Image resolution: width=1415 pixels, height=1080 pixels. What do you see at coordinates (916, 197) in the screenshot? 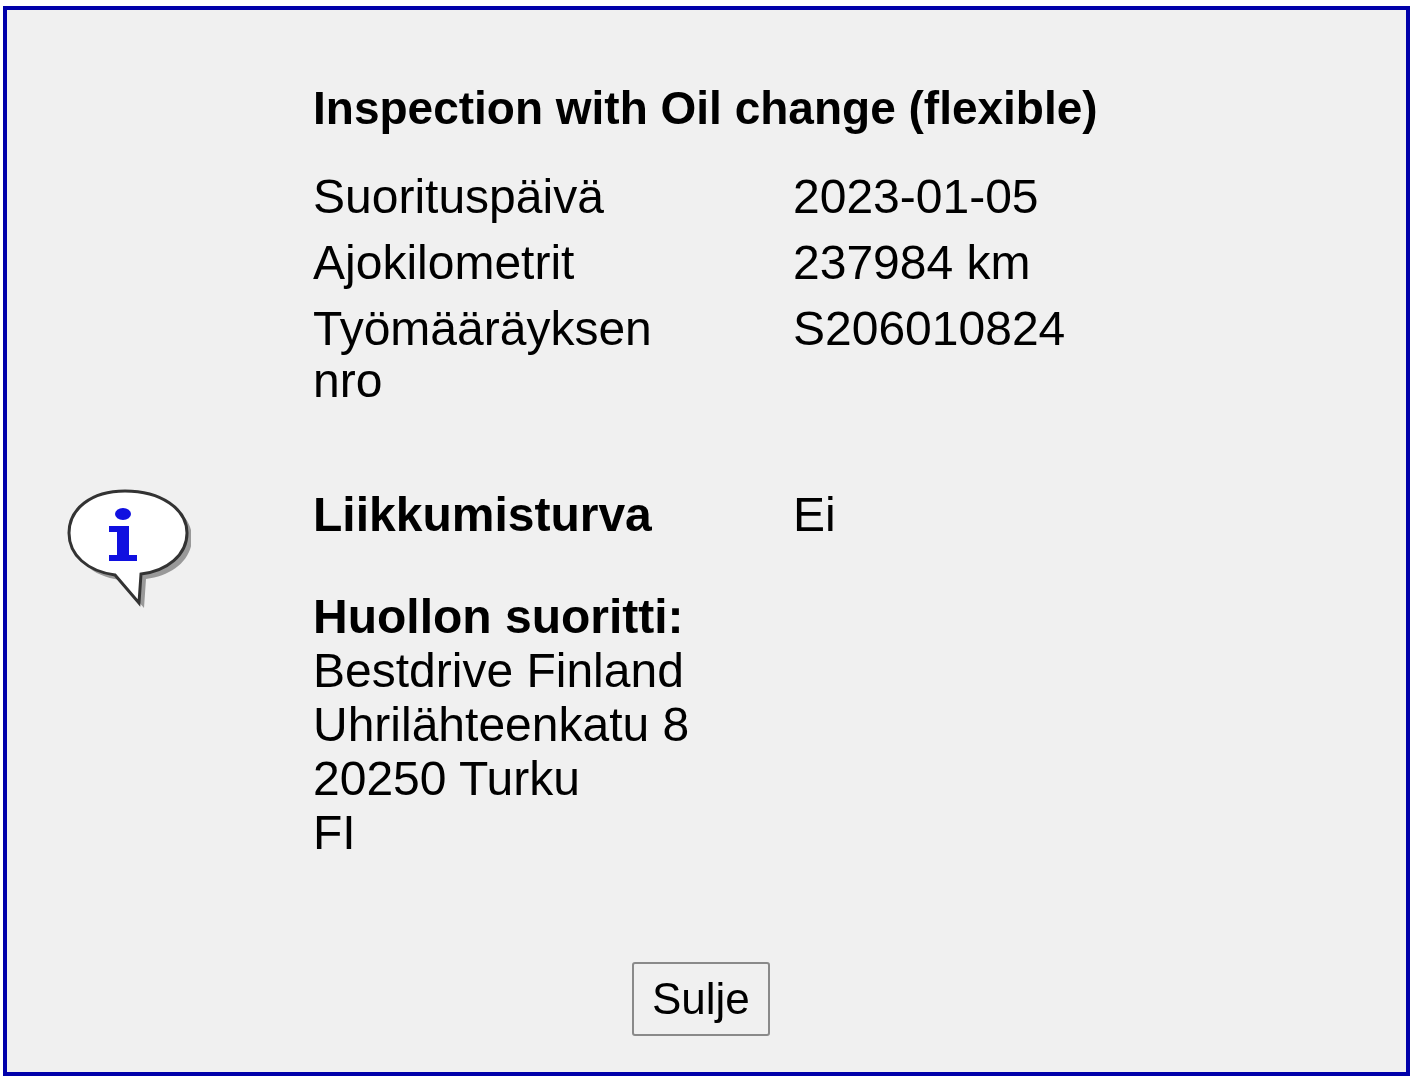
I see `field-value: 2023-01-05` at bounding box center [916, 197].